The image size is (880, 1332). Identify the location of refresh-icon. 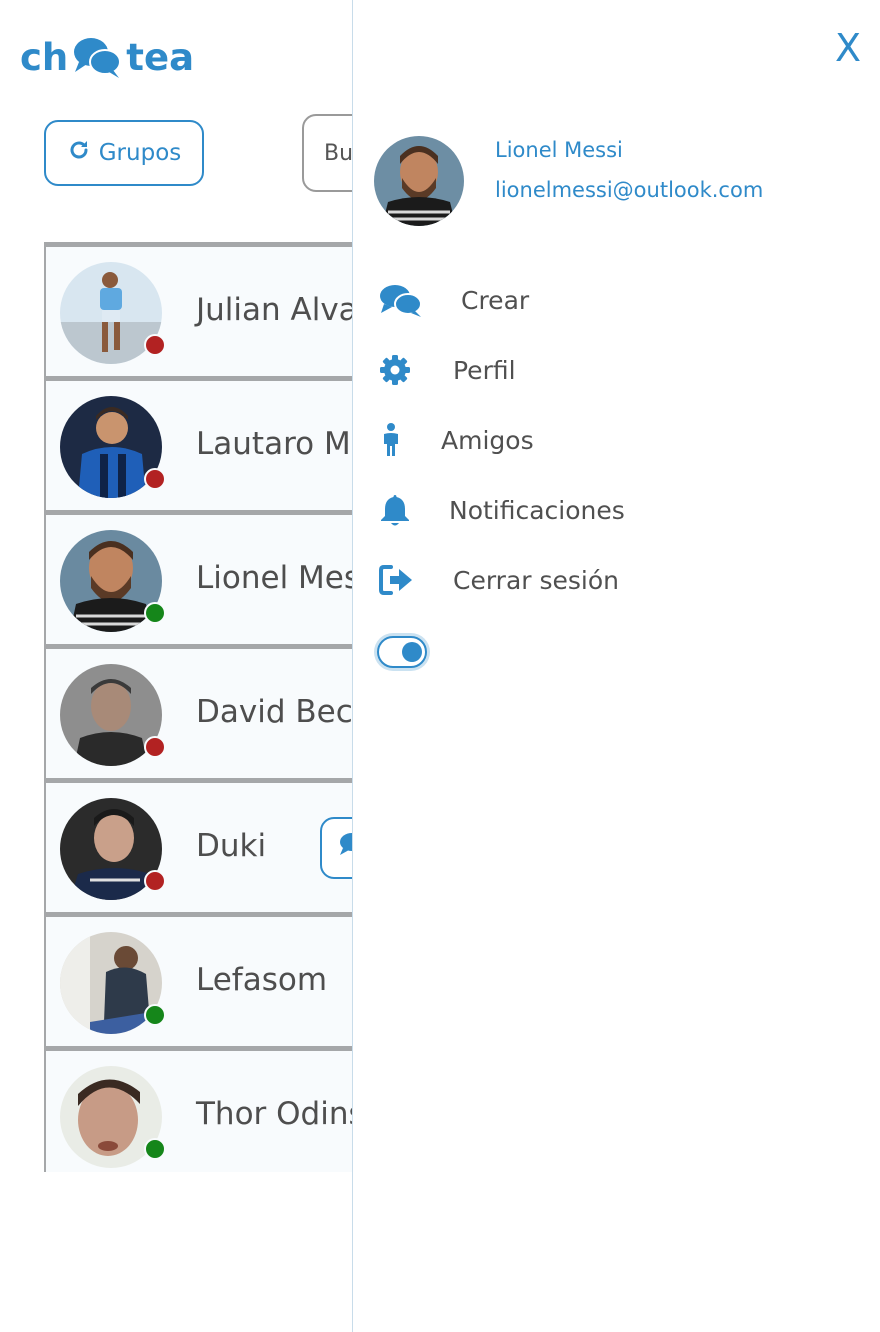
(79, 153).